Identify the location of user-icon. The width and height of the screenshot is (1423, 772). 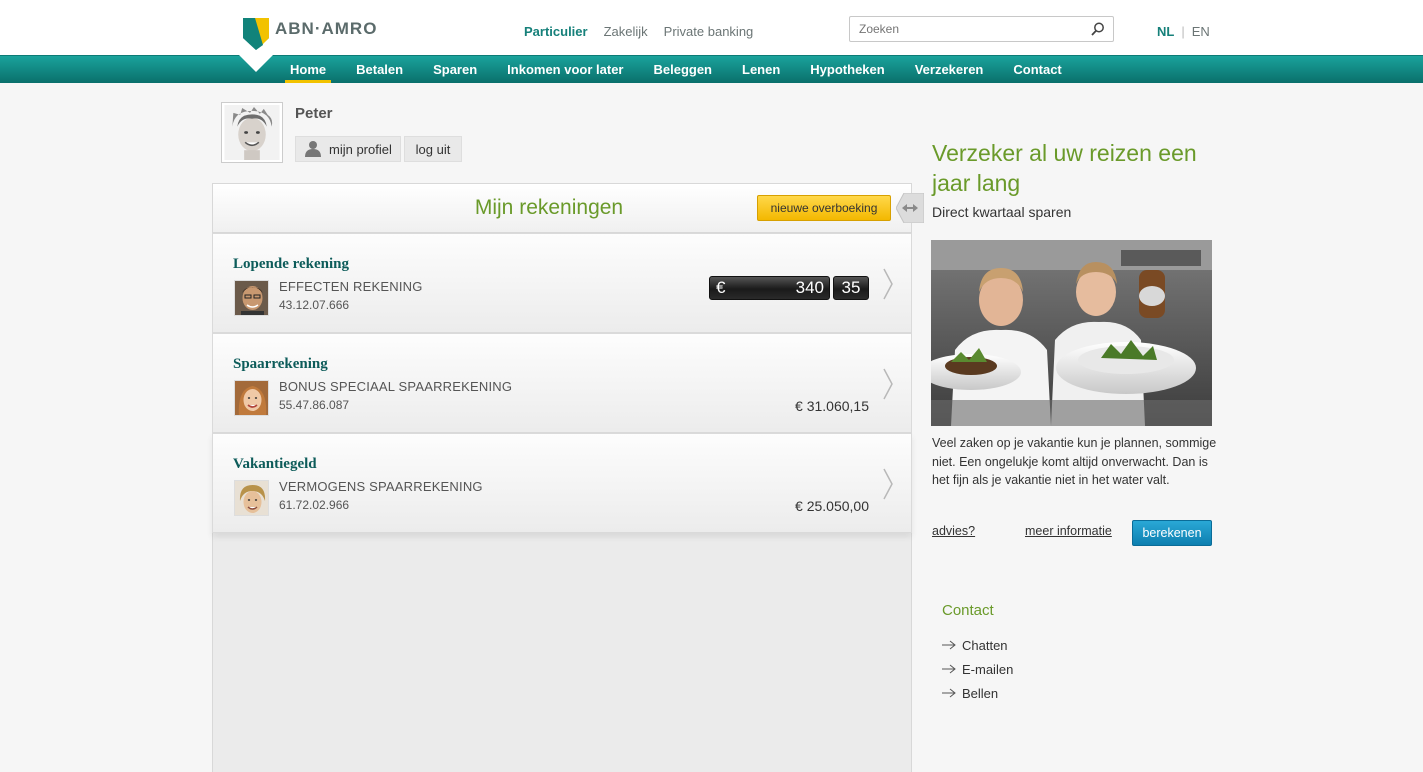
(313, 149).